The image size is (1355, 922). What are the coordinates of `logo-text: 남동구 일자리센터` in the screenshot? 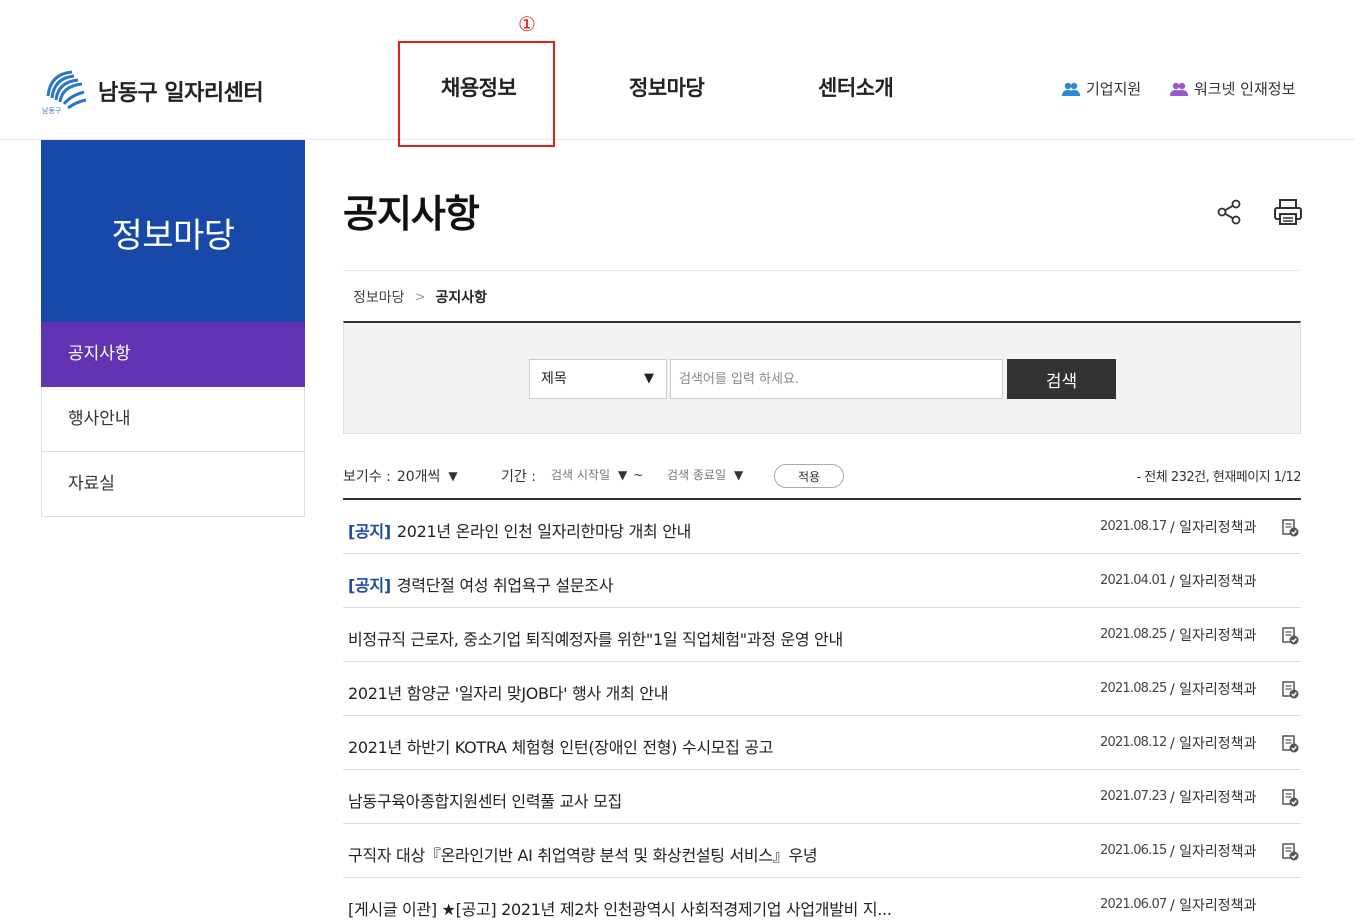 It's located at (181, 93).